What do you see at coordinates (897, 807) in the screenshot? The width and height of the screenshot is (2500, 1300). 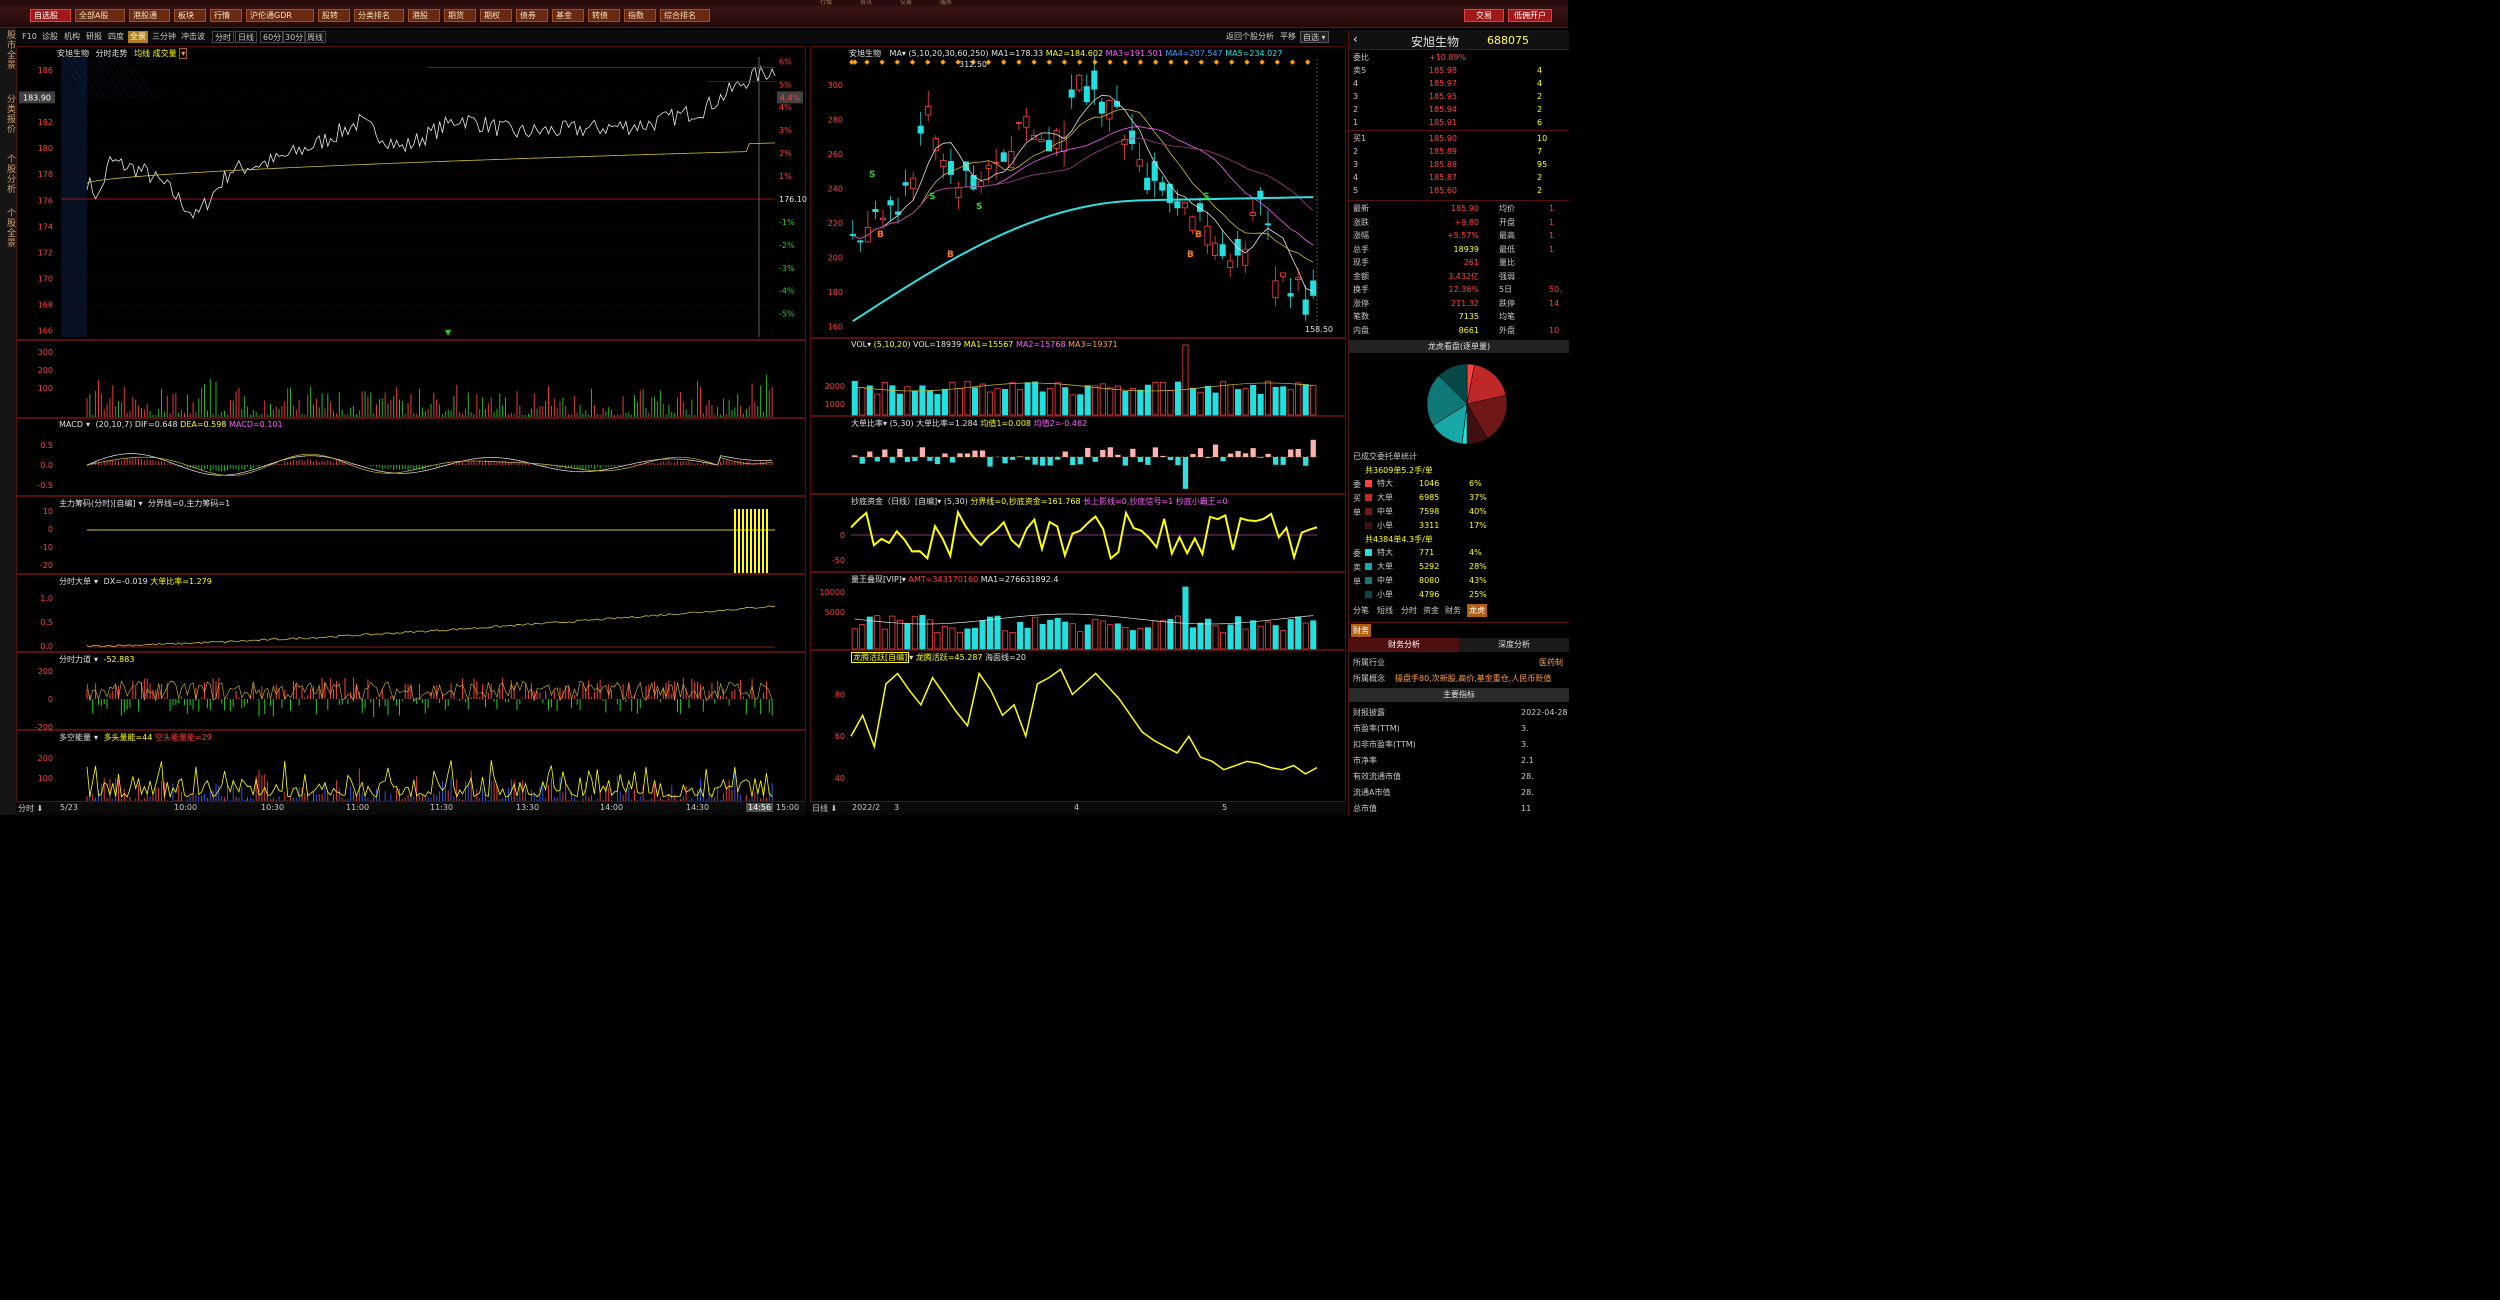 I see `date-tick: 3` at bounding box center [897, 807].